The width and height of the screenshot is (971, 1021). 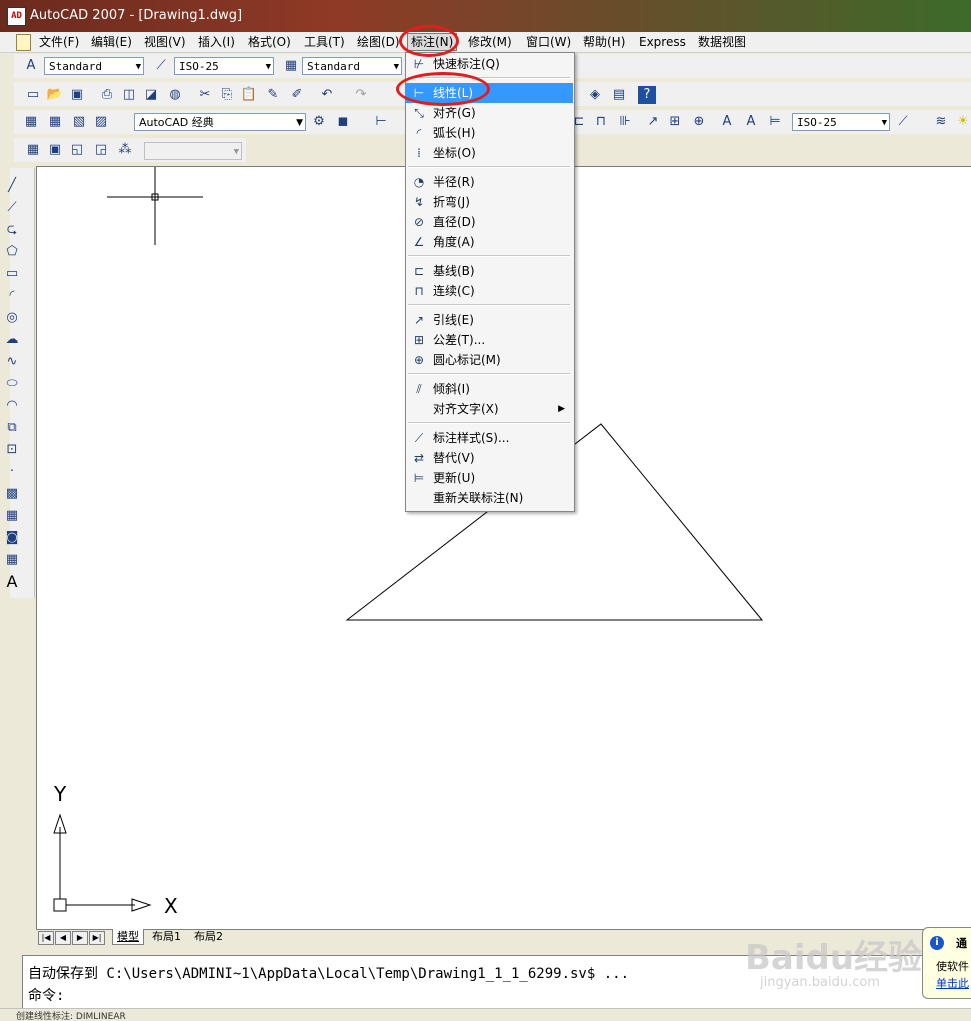 What do you see at coordinates (722, 42) in the screenshot?
I see `menu-data-view: 数据视图` at bounding box center [722, 42].